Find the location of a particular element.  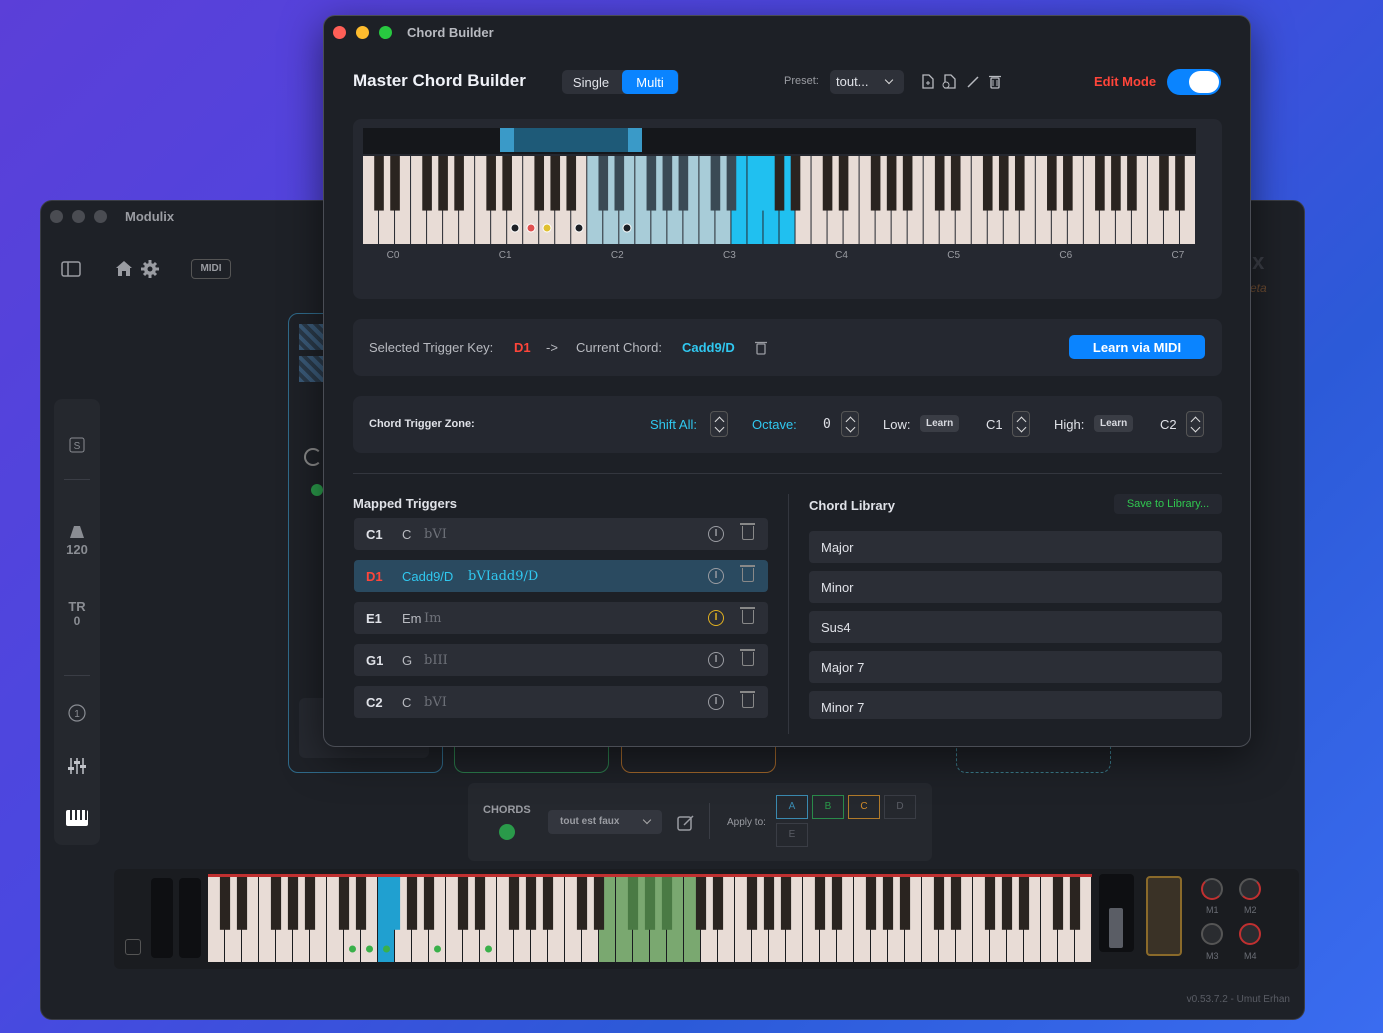

high-learn-button: Learn is located at coordinates (1114, 423).